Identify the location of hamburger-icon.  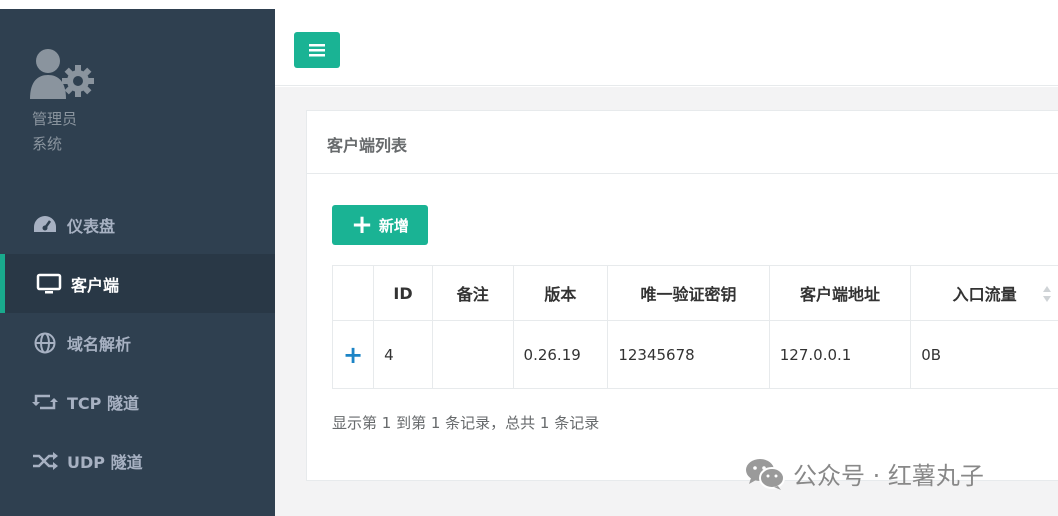
(317, 50).